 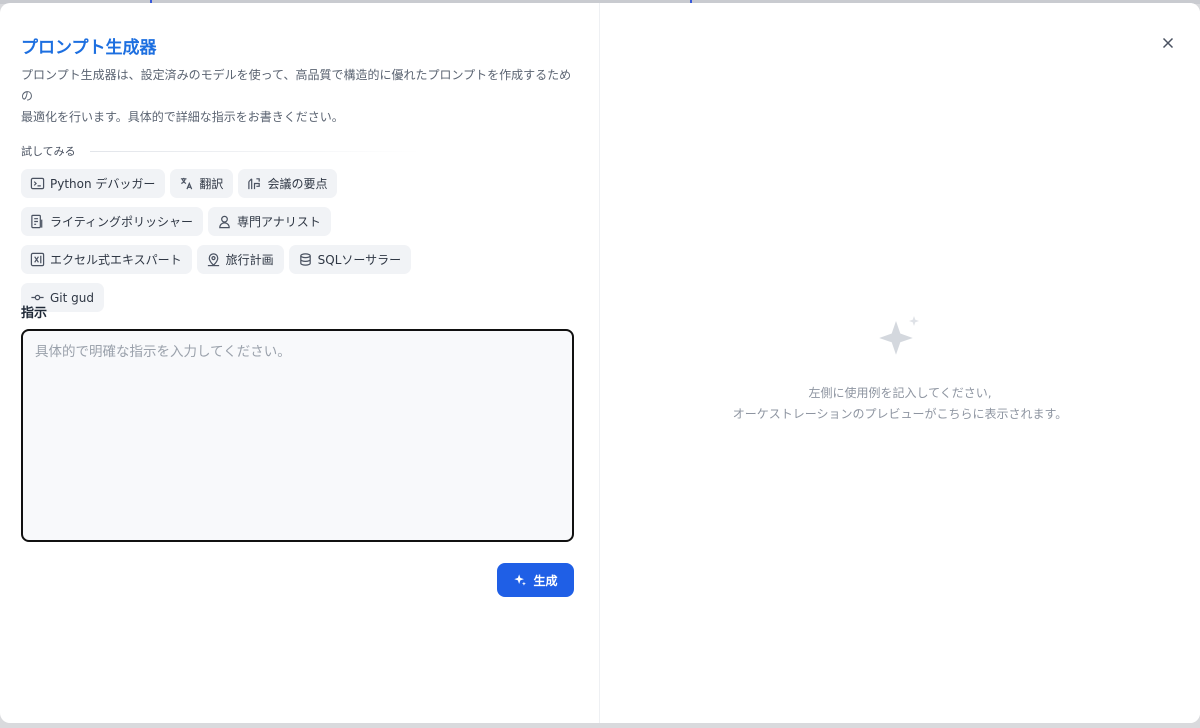 I want to click on chip-label: エクセル式エキスパート, so click(x=116, y=260).